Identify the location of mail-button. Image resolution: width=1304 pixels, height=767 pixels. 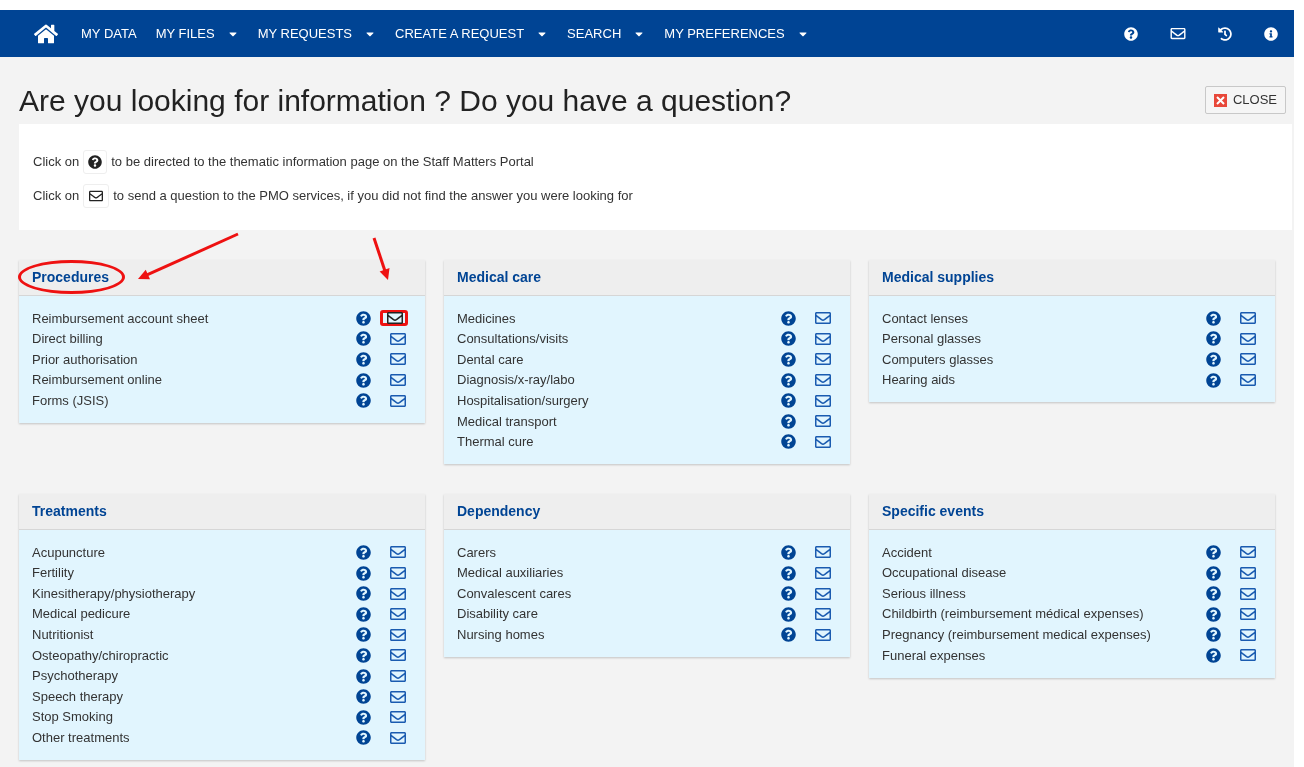
(394, 318).